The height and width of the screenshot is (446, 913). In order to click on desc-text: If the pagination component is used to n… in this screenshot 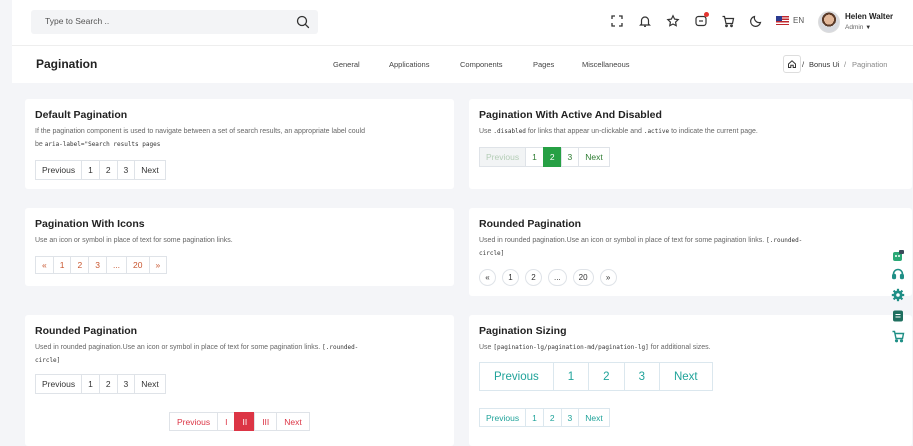, I will do `click(200, 131)`.